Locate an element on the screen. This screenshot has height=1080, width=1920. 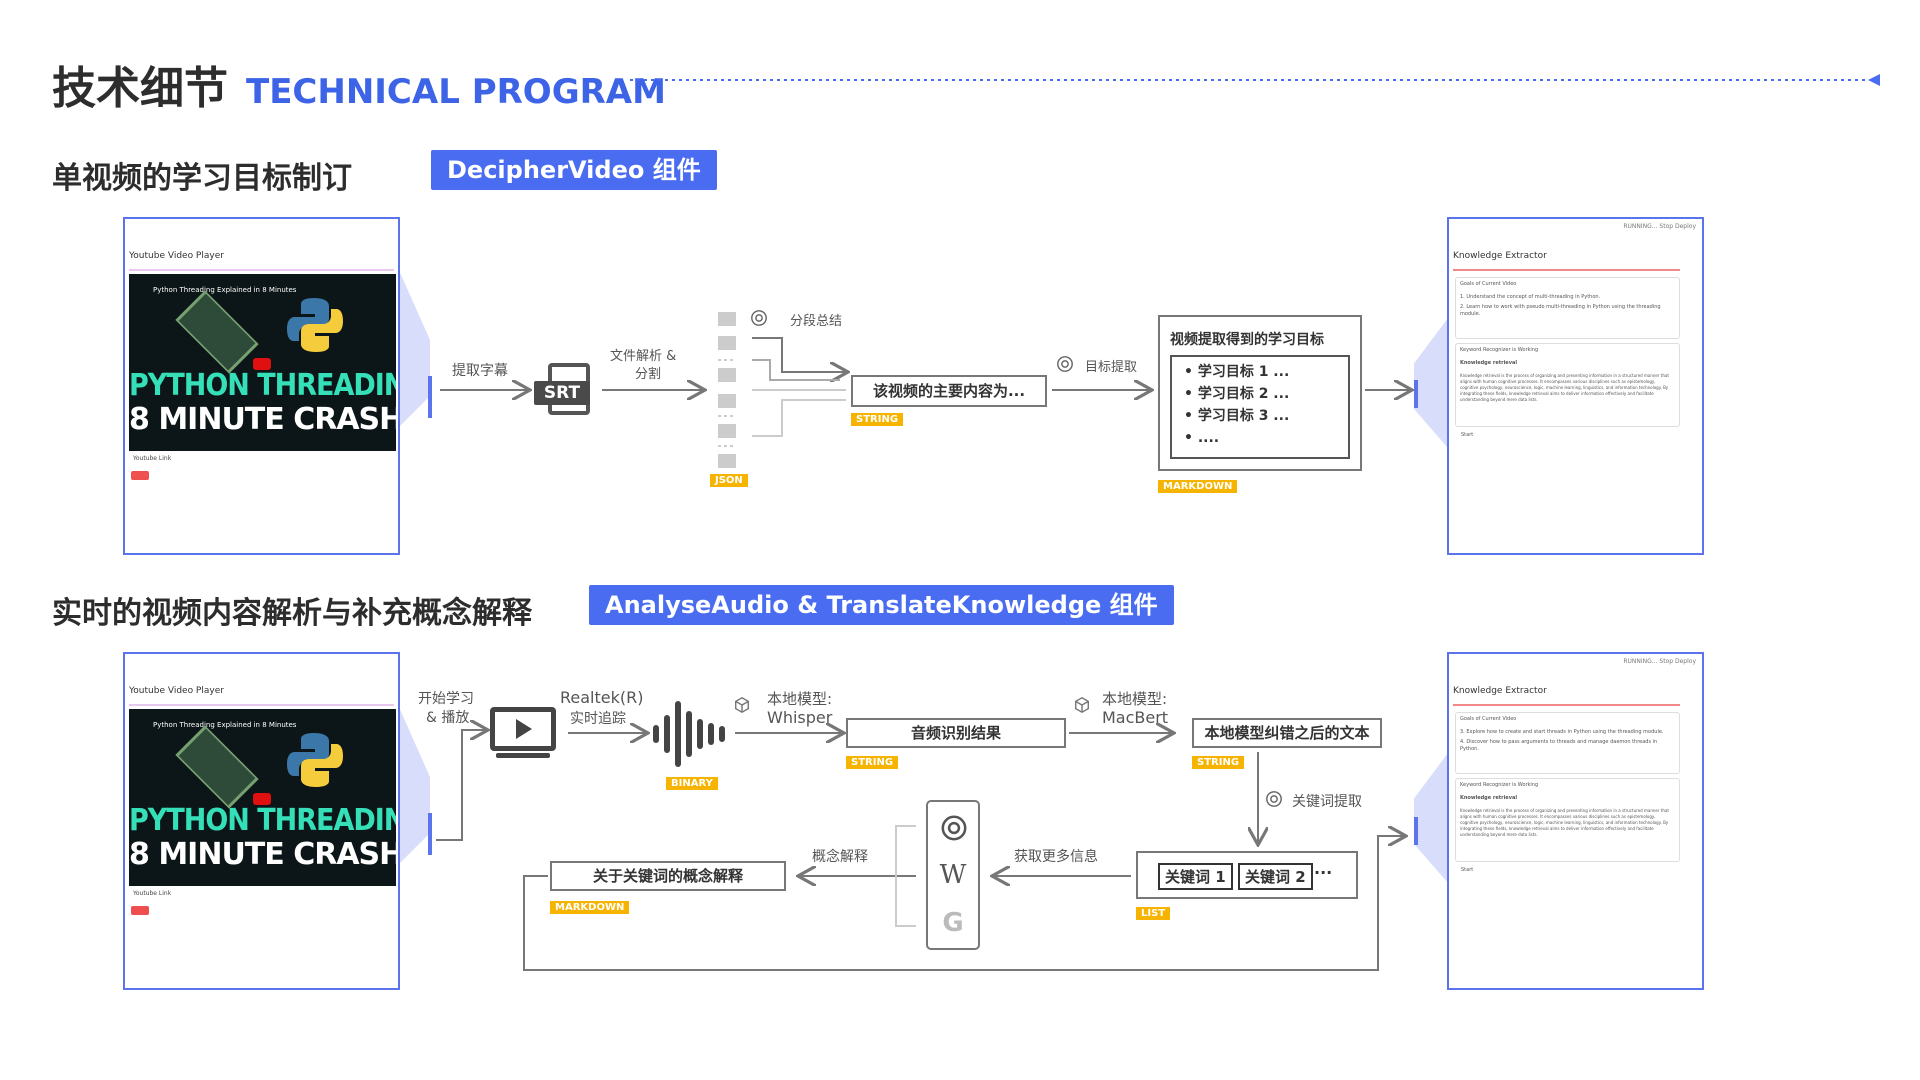
google-icon: G is located at coordinates (953, 923).